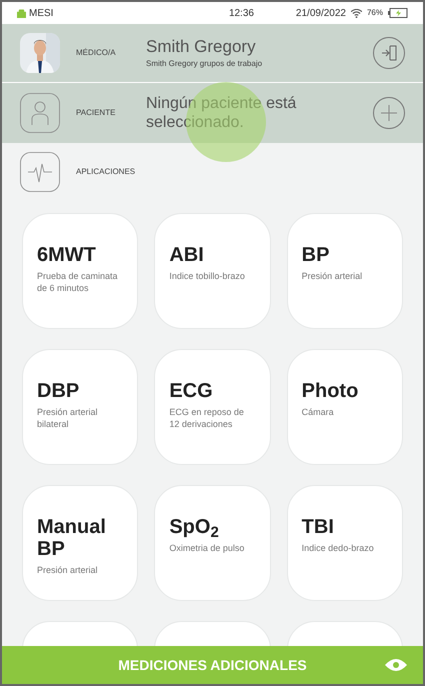  I want to click on app-tile: TBI Indice dedo-brazo, so click(344, 543).